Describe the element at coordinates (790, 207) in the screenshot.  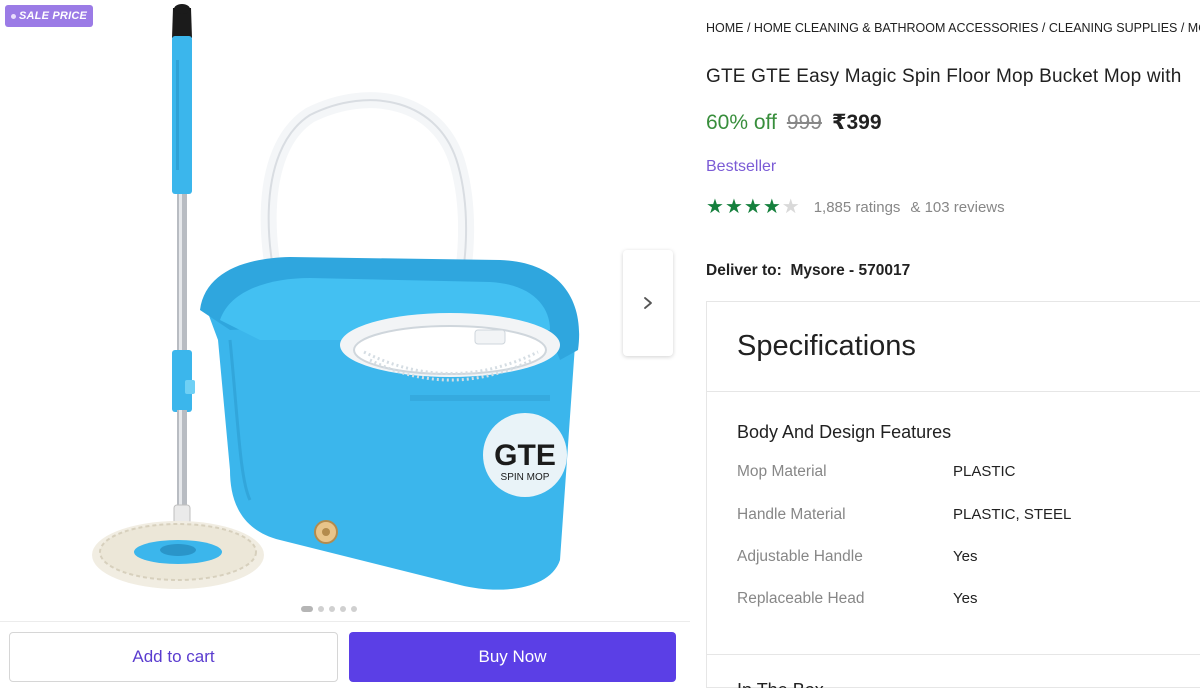
I see `star-empty-icon: ★` at that location.